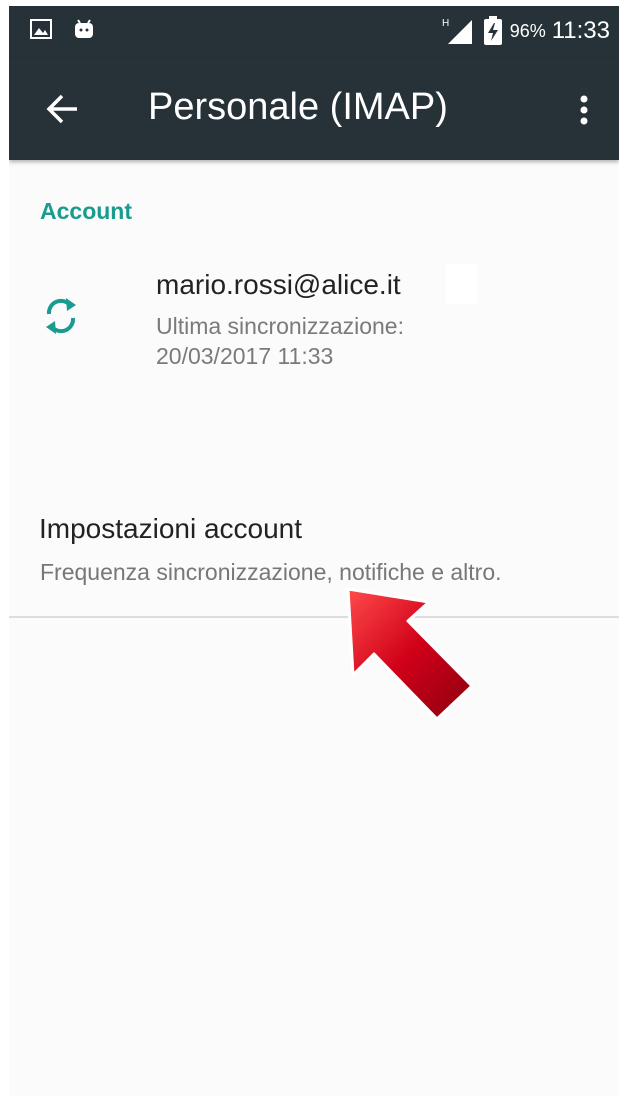  Describe the element at coordinates (298, 107) in the screenshot. I see `page-title: Personale (IMAP)` at that location.